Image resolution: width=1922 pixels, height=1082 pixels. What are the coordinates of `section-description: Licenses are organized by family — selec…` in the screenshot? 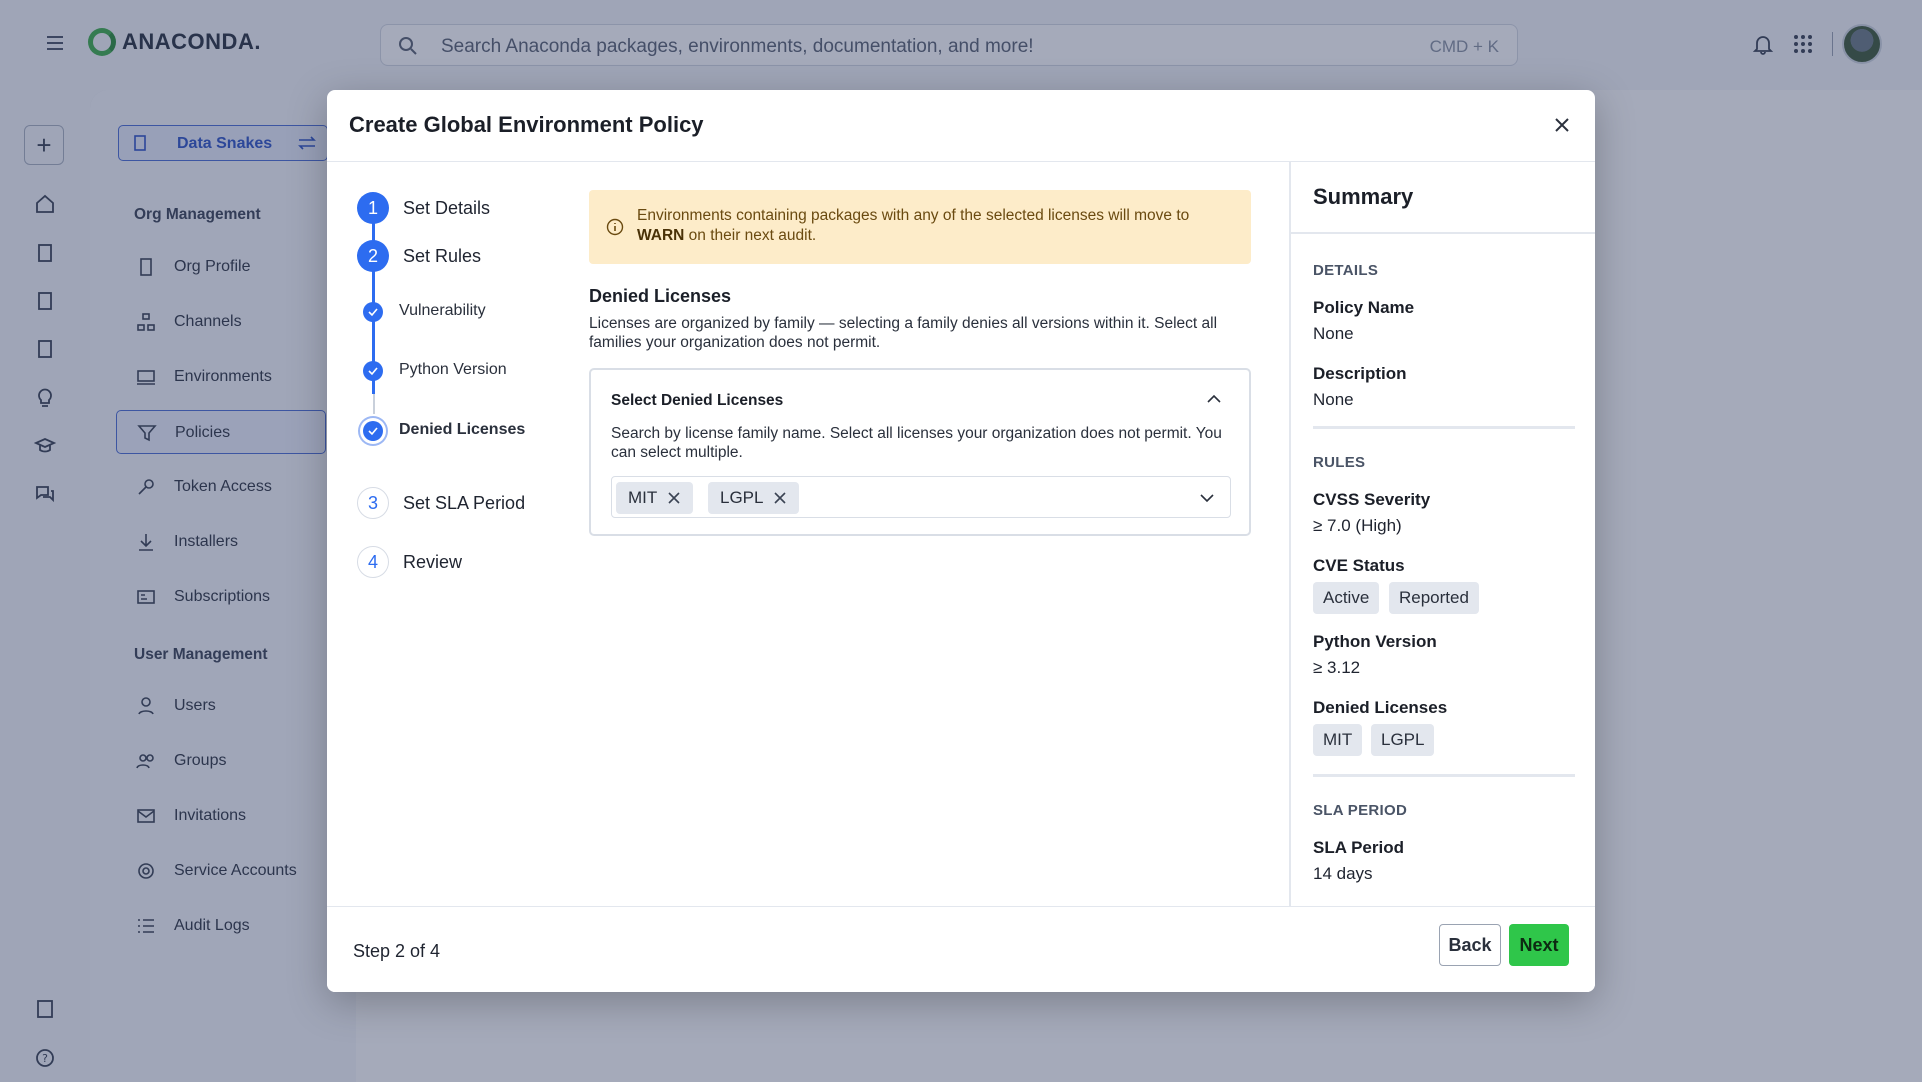 It's located at (903, 333).